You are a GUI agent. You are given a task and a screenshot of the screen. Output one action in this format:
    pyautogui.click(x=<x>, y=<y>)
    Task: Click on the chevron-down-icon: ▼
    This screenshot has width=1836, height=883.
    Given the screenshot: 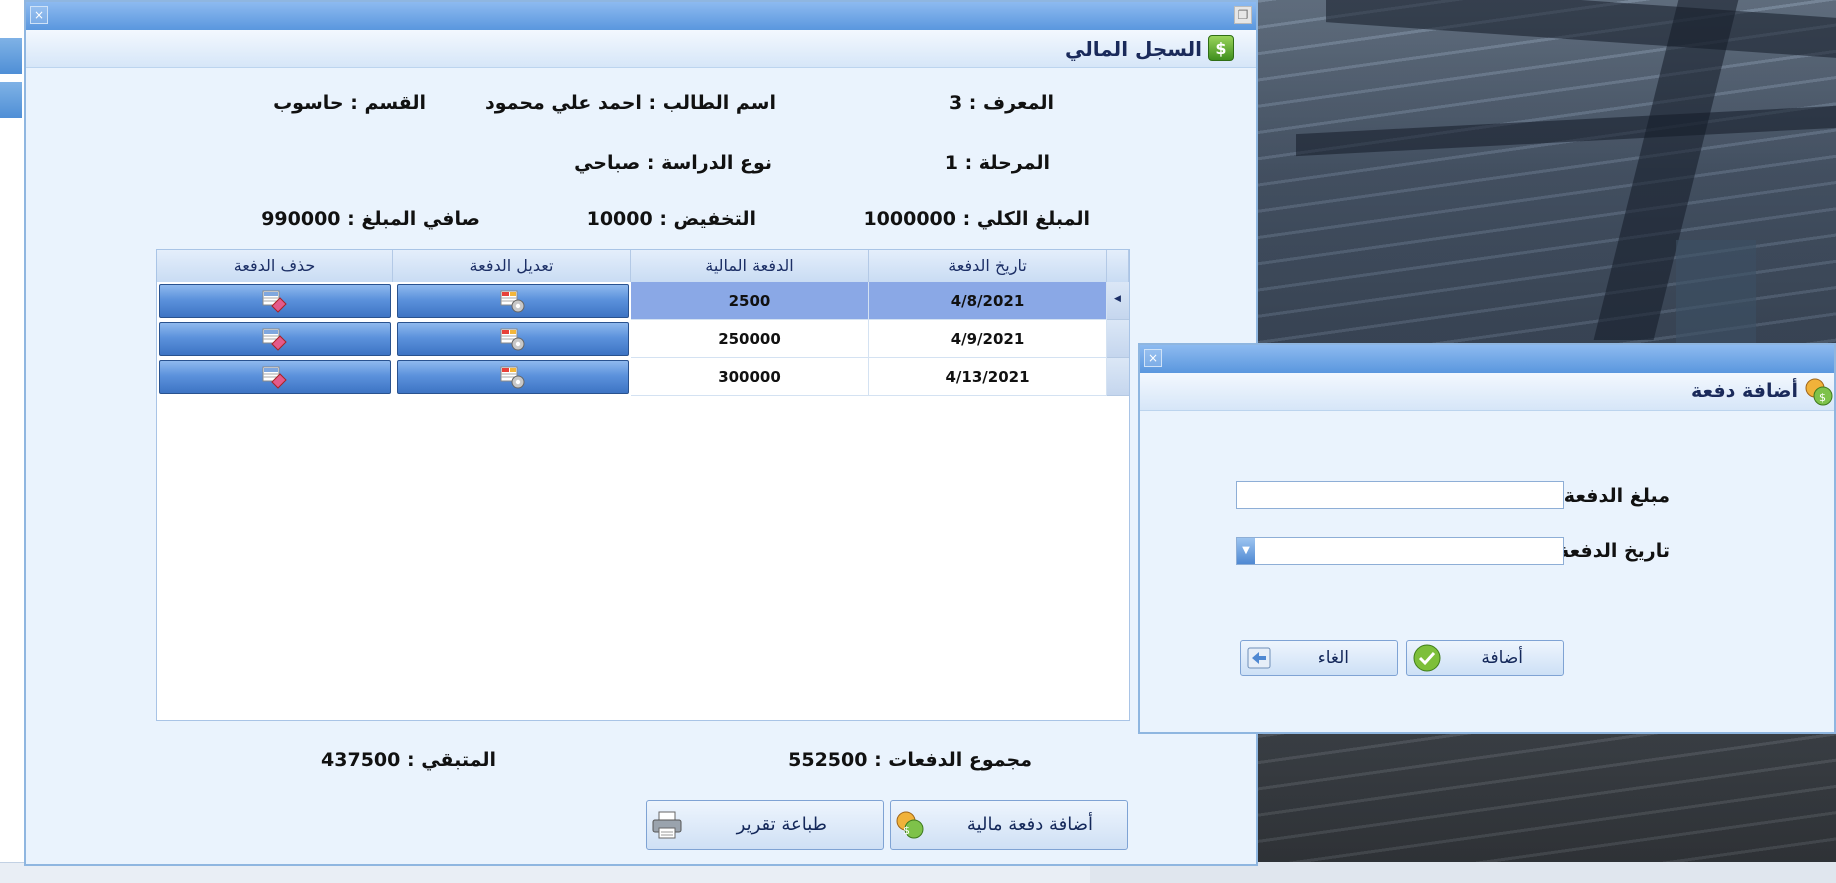 What is the action you would take?
    pyautogui.click(x=1246, y=551)
    